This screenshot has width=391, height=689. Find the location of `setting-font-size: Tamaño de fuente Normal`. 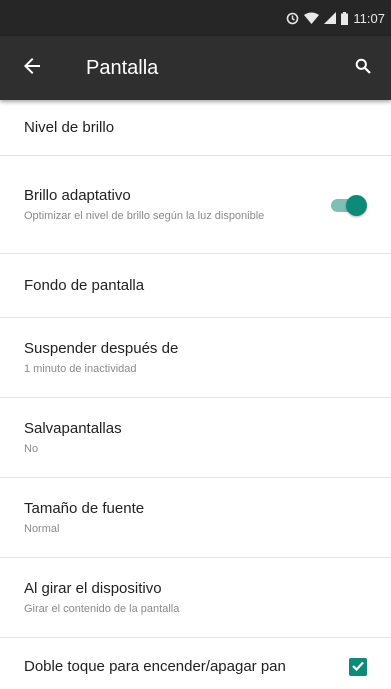

setting-font-size: Tamaño de fuente Normal is located at coordinates (195, 518).